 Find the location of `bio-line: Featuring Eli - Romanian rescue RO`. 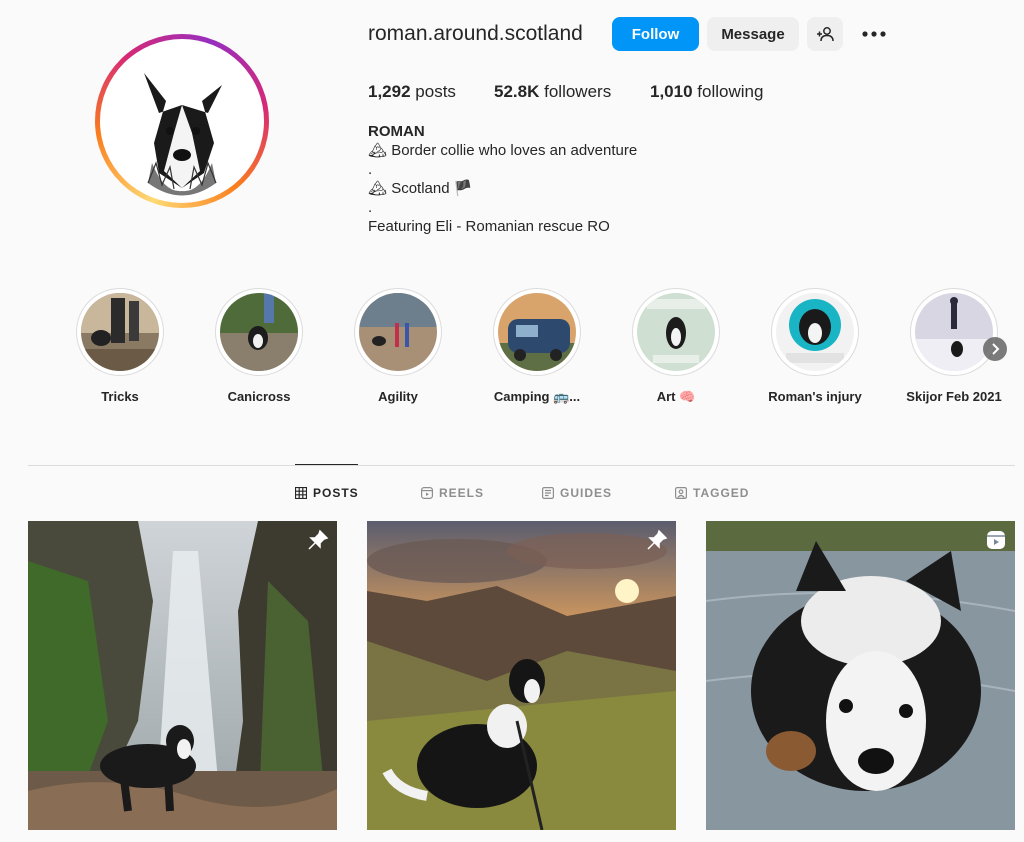

bio-line: Featuring Eli - Romanian rescue RO is located at coordinates (489, 226).